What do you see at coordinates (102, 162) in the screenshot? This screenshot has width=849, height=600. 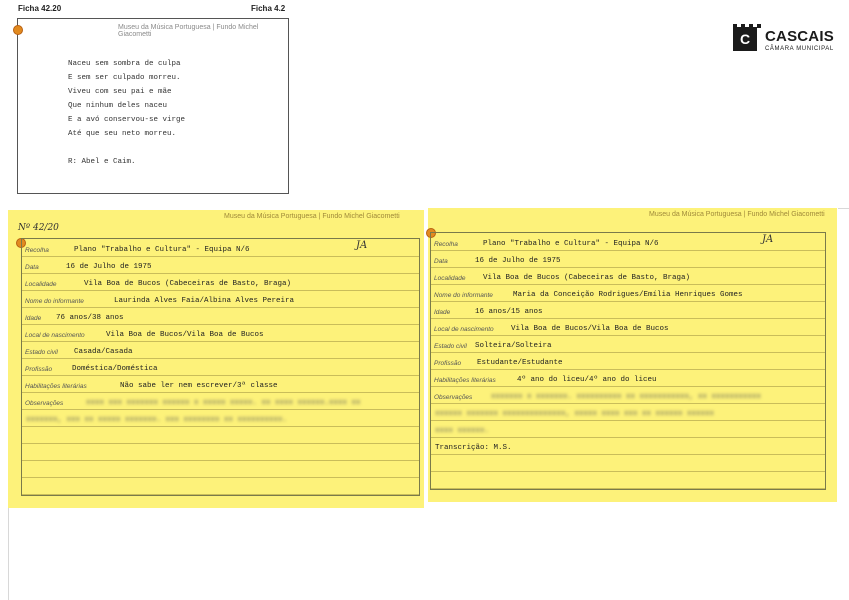 I see `poem-answer: R: Abel e Caim.` at bounding box center [102, 162].